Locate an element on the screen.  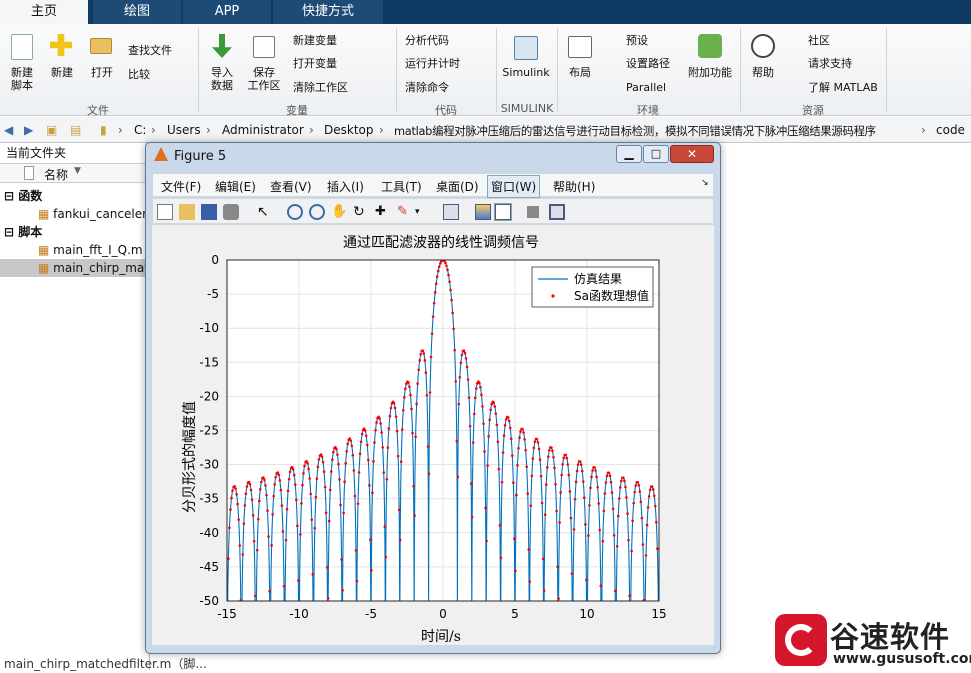
name-column-label: 名称 is located at coordinates (56, 174).